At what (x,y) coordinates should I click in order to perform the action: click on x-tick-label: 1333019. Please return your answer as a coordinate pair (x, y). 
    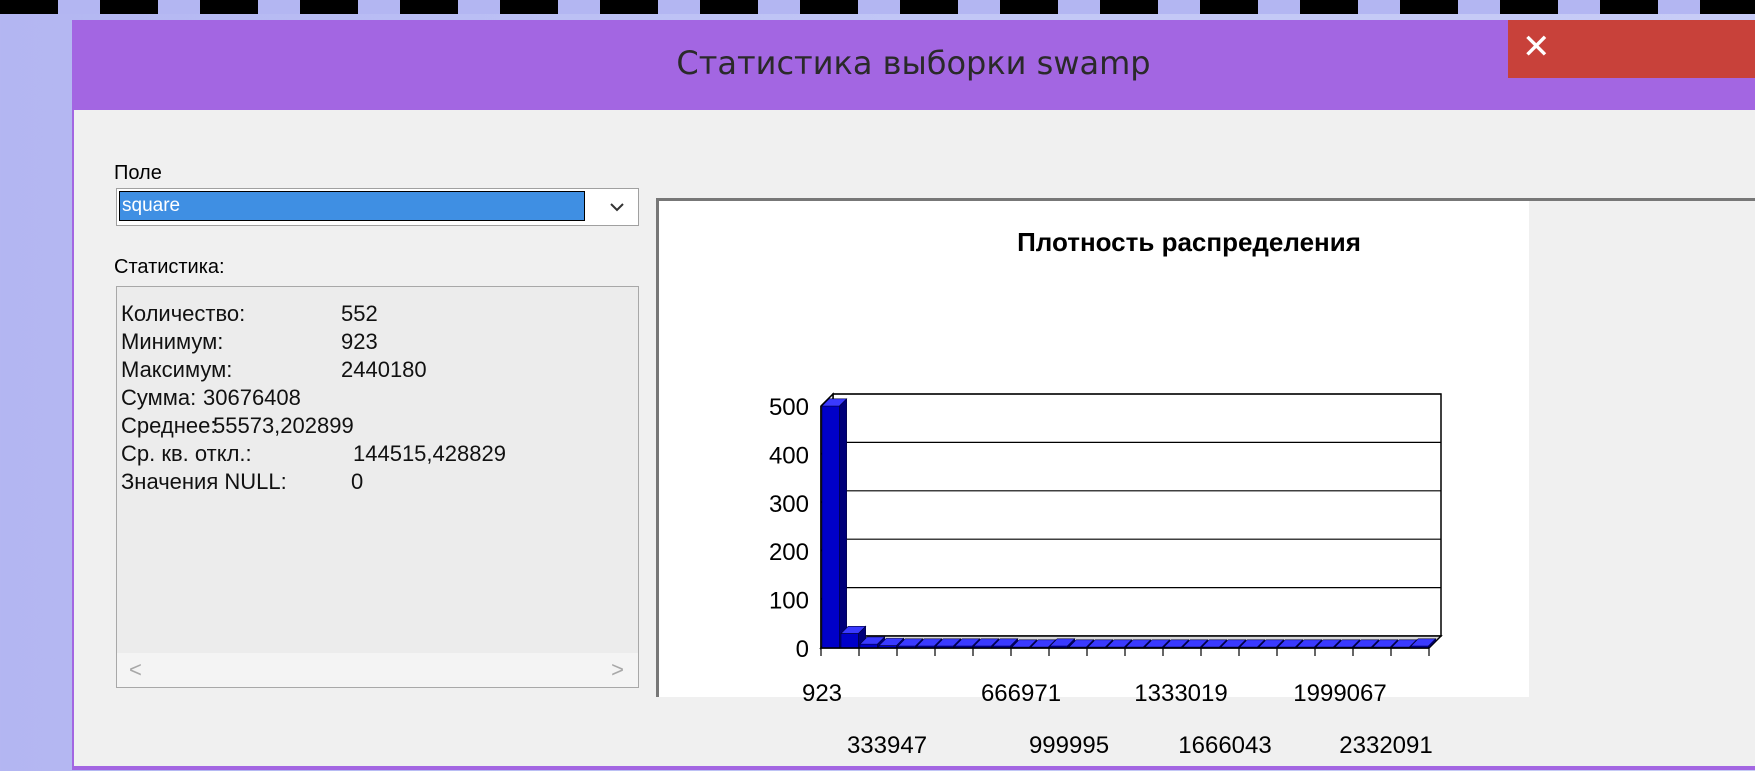
    Looking at the image, I should click on (1180, 693).